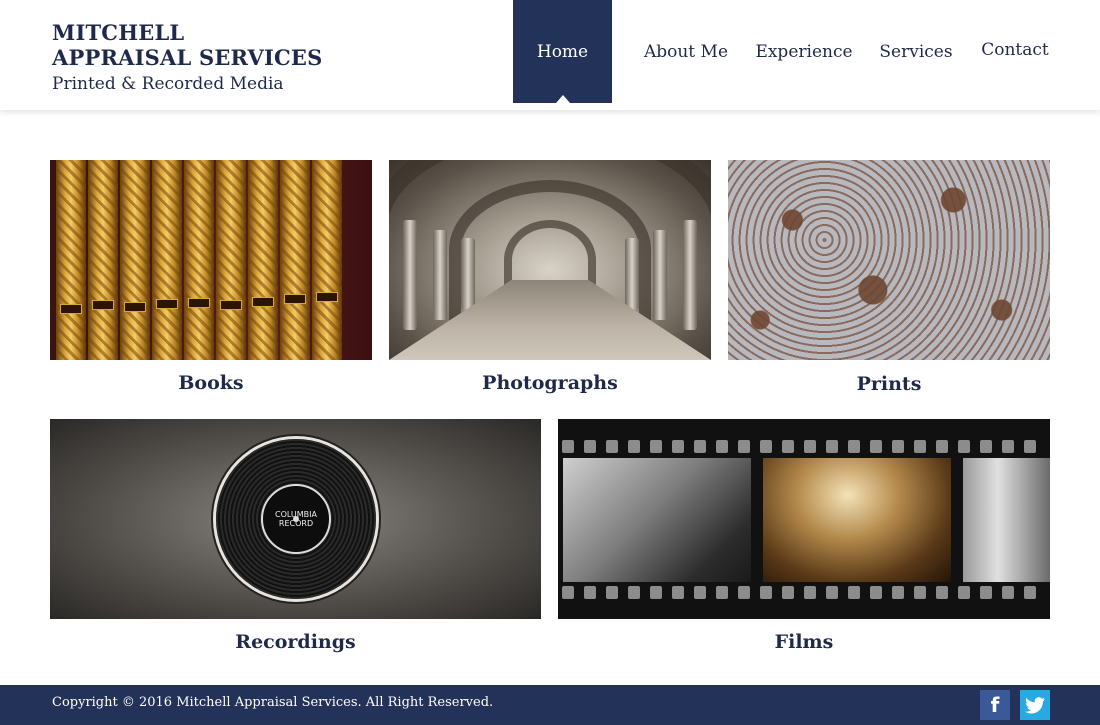 This screenshot has height=725, width=1100. I want to click on tile-books-label: Books, so click(211, 383).